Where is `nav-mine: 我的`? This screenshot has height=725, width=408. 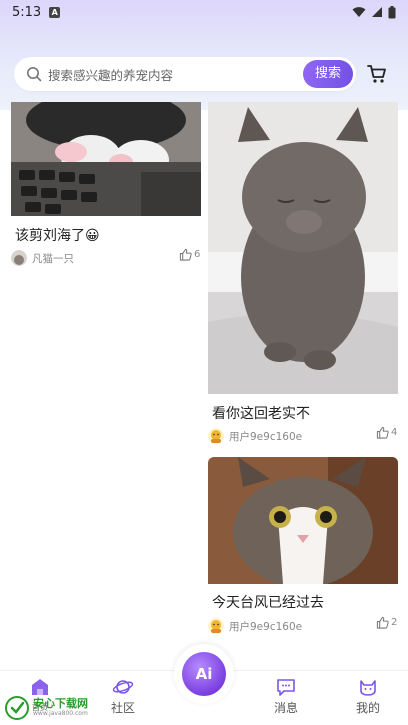
nav-mine: 我的 is located at coordinates (368, 696).